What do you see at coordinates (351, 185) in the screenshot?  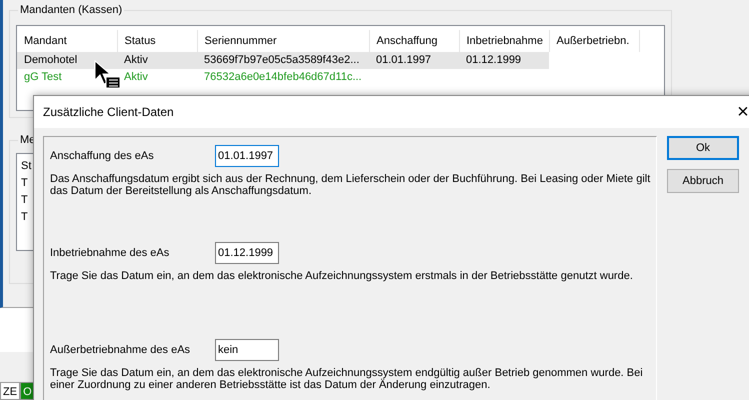 I see `field-description: Das Anschaffungsdatum ergibt sich aus der Rechnung, dem Lieferschein oder der Buchführung. Bei Leasing oder Miete gilt das Datum der Bereitstellung als Anschaffungsdatum.` at bounding box center [351, 185].